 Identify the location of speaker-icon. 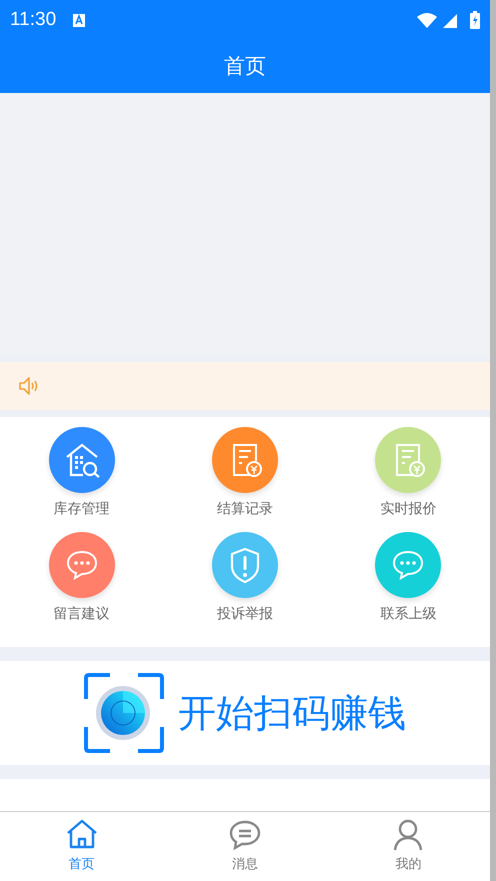
(29, 386).